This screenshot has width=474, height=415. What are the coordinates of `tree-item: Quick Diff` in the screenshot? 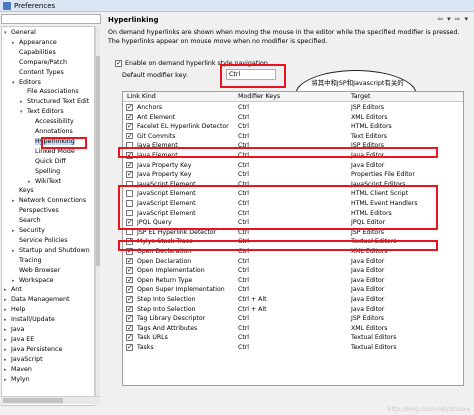 It's located at (47, 162).